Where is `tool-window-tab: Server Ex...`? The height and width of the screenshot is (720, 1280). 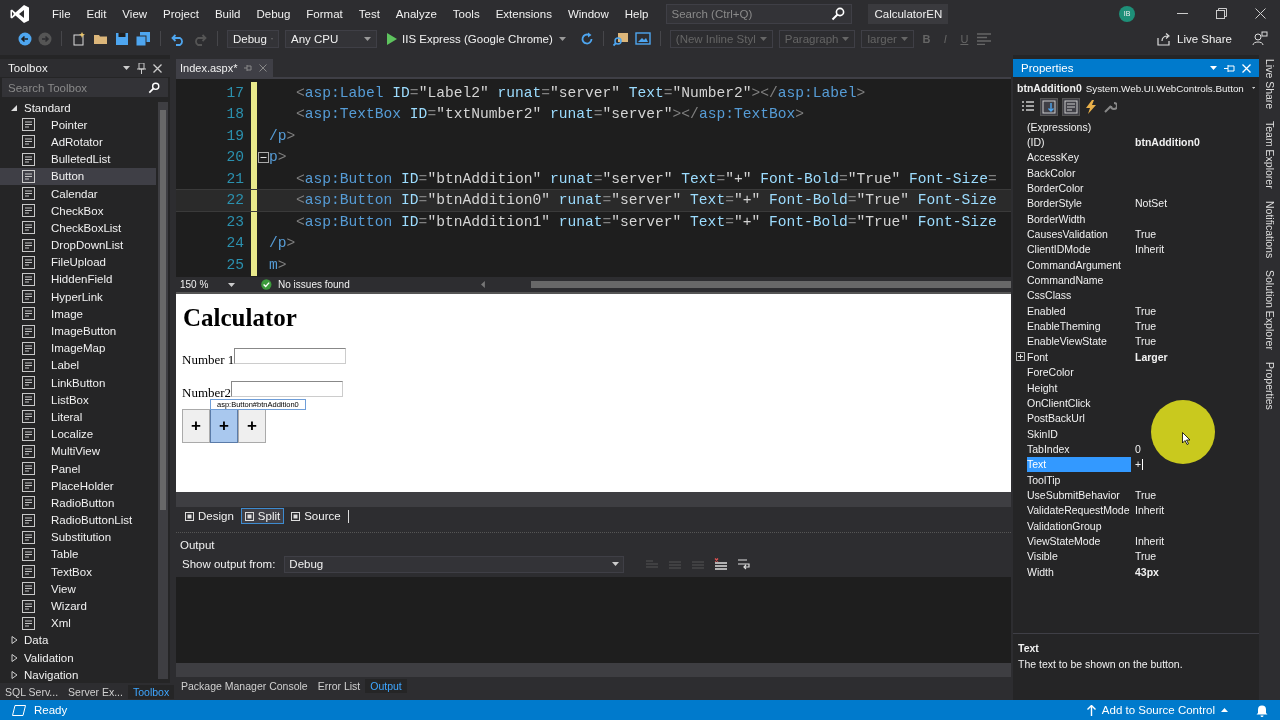
tool-window-tab: Server Ex... is located at coordinates (95, 691).